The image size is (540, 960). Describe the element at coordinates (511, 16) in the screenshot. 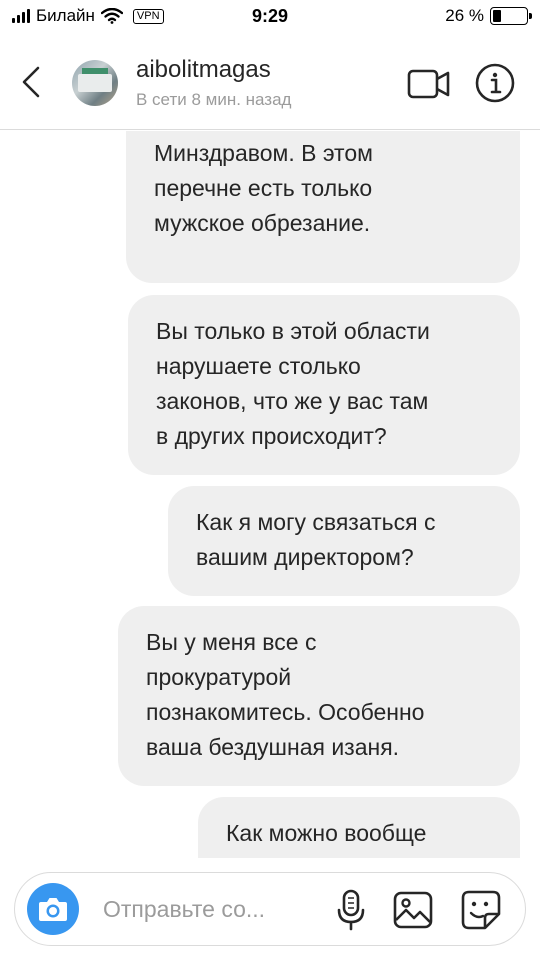

I see `battery-icon` at that location.